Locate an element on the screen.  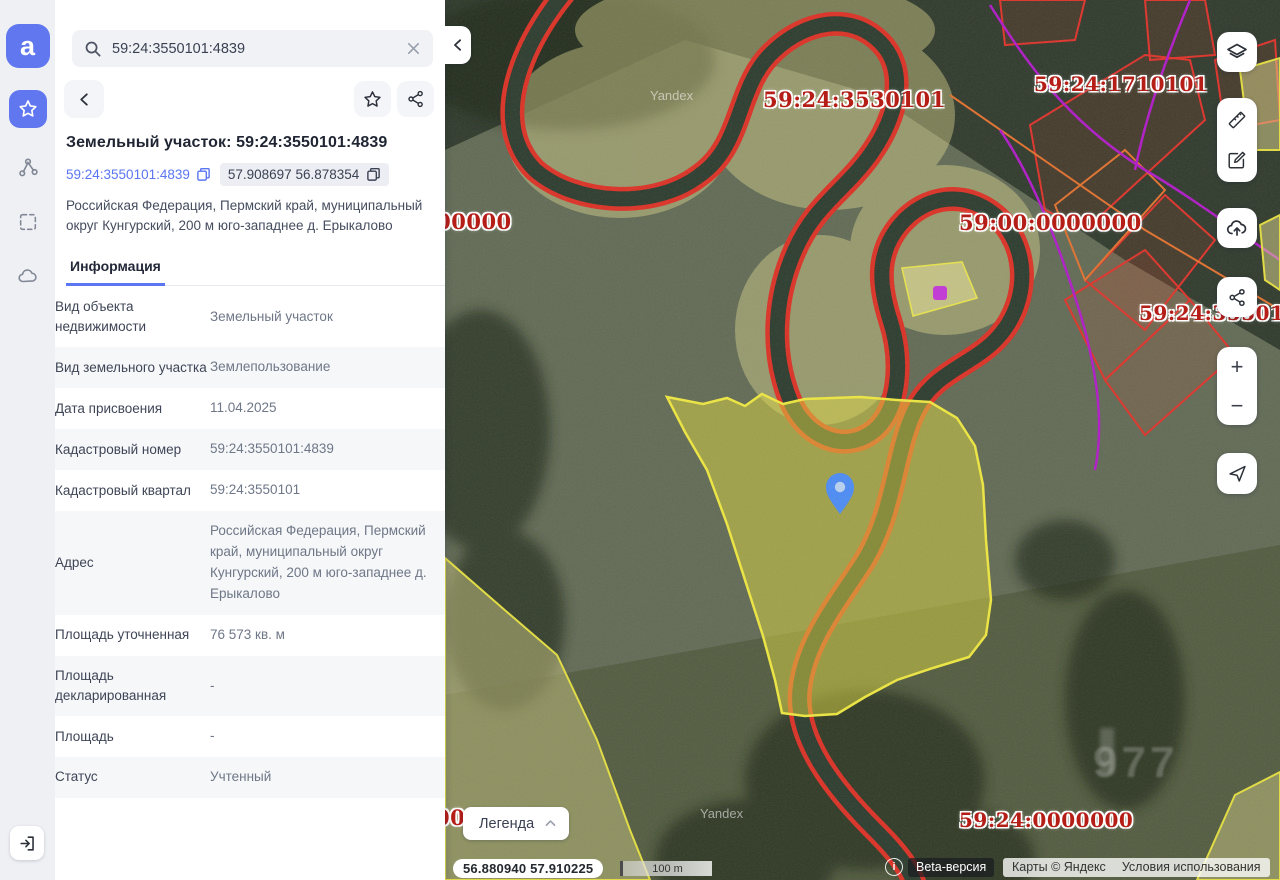
terms-link: Условия использования is located at coordinates (1191, 867).